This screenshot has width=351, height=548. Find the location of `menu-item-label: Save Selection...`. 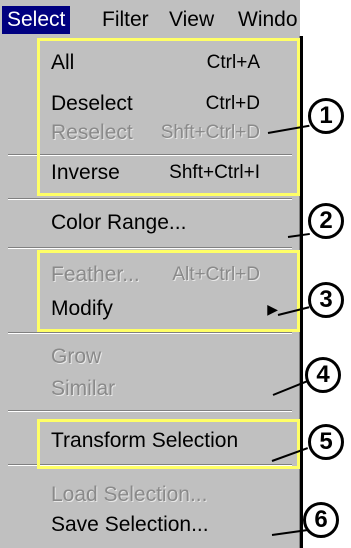

menu-item-label: Save Selection... is located at coordinates (130, 524).